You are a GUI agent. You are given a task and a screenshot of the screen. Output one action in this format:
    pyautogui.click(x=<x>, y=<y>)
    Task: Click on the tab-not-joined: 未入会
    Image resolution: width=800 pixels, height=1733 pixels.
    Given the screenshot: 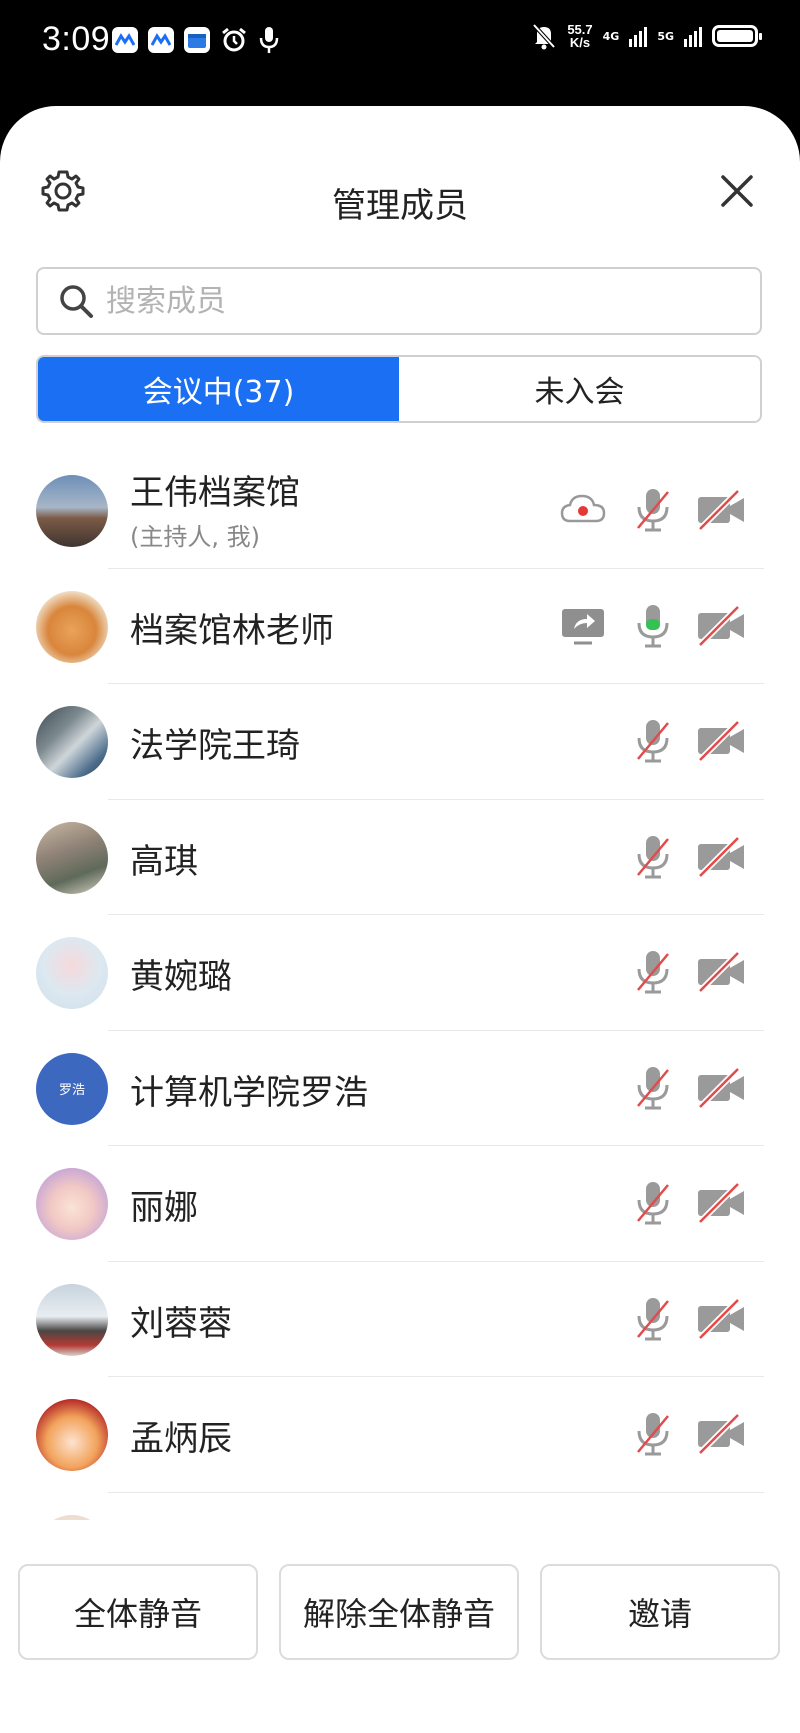 What is the action you would take?
    pyautogui.click(x=579, y=389)
    